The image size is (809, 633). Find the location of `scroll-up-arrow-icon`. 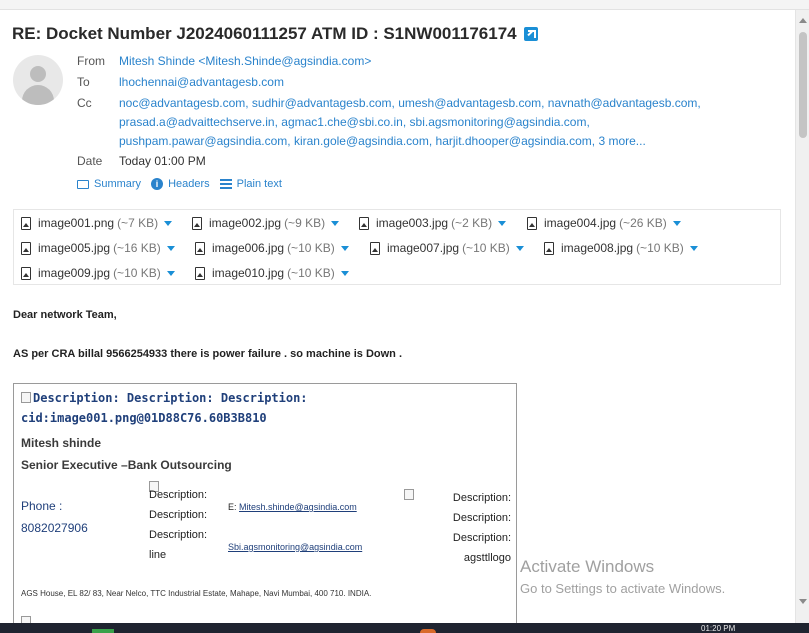

scroll-up-arrow-icon is located at coordinates (803, 20).